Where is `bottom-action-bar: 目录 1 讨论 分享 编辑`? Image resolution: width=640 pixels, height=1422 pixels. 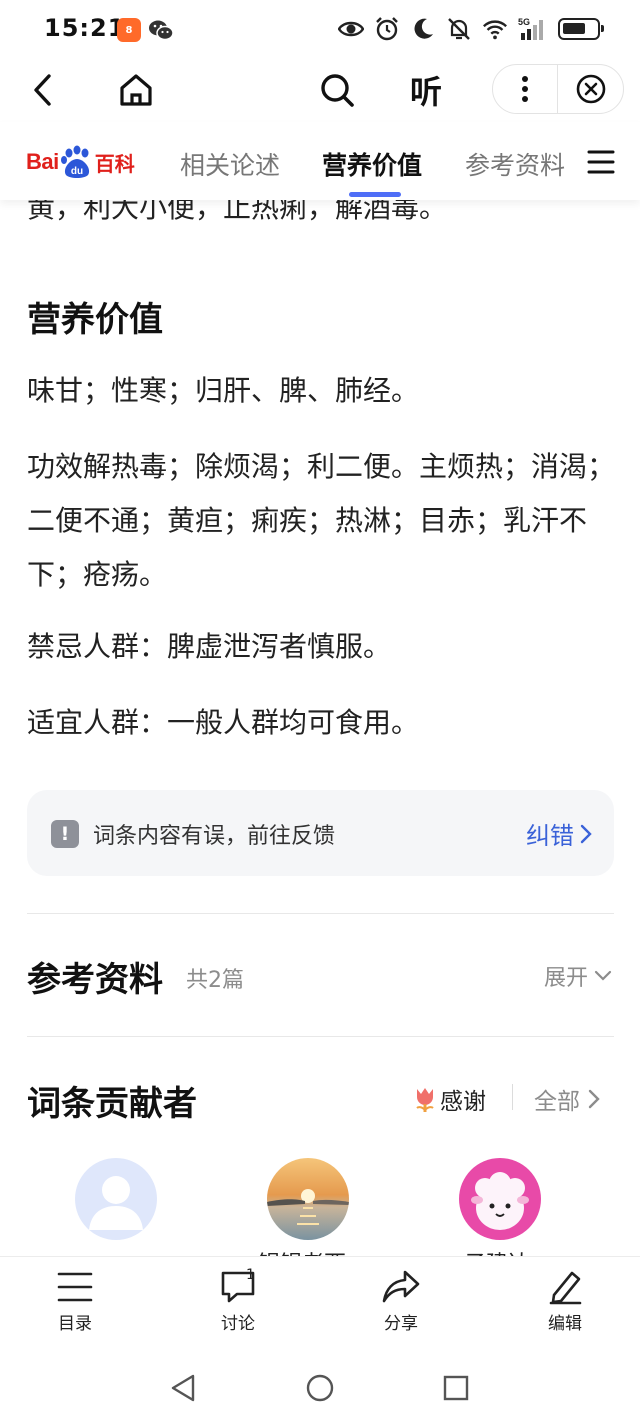 bottom-action-bar: 目录 1 讨论 分享 编辑 is located at coordinates (320, 1304).